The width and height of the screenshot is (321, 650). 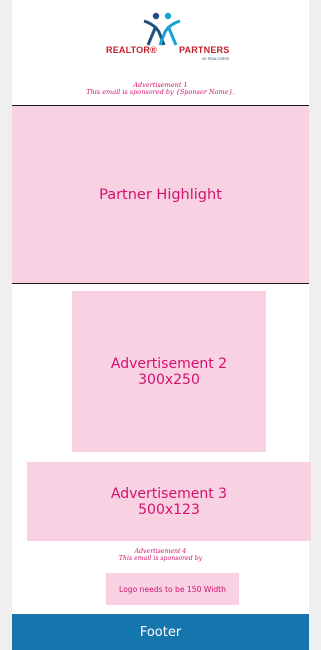 I want to click on realtor-partners-logo: REALTOR® PARTNERS NC REALTORS®, so click(x=160, y=41).